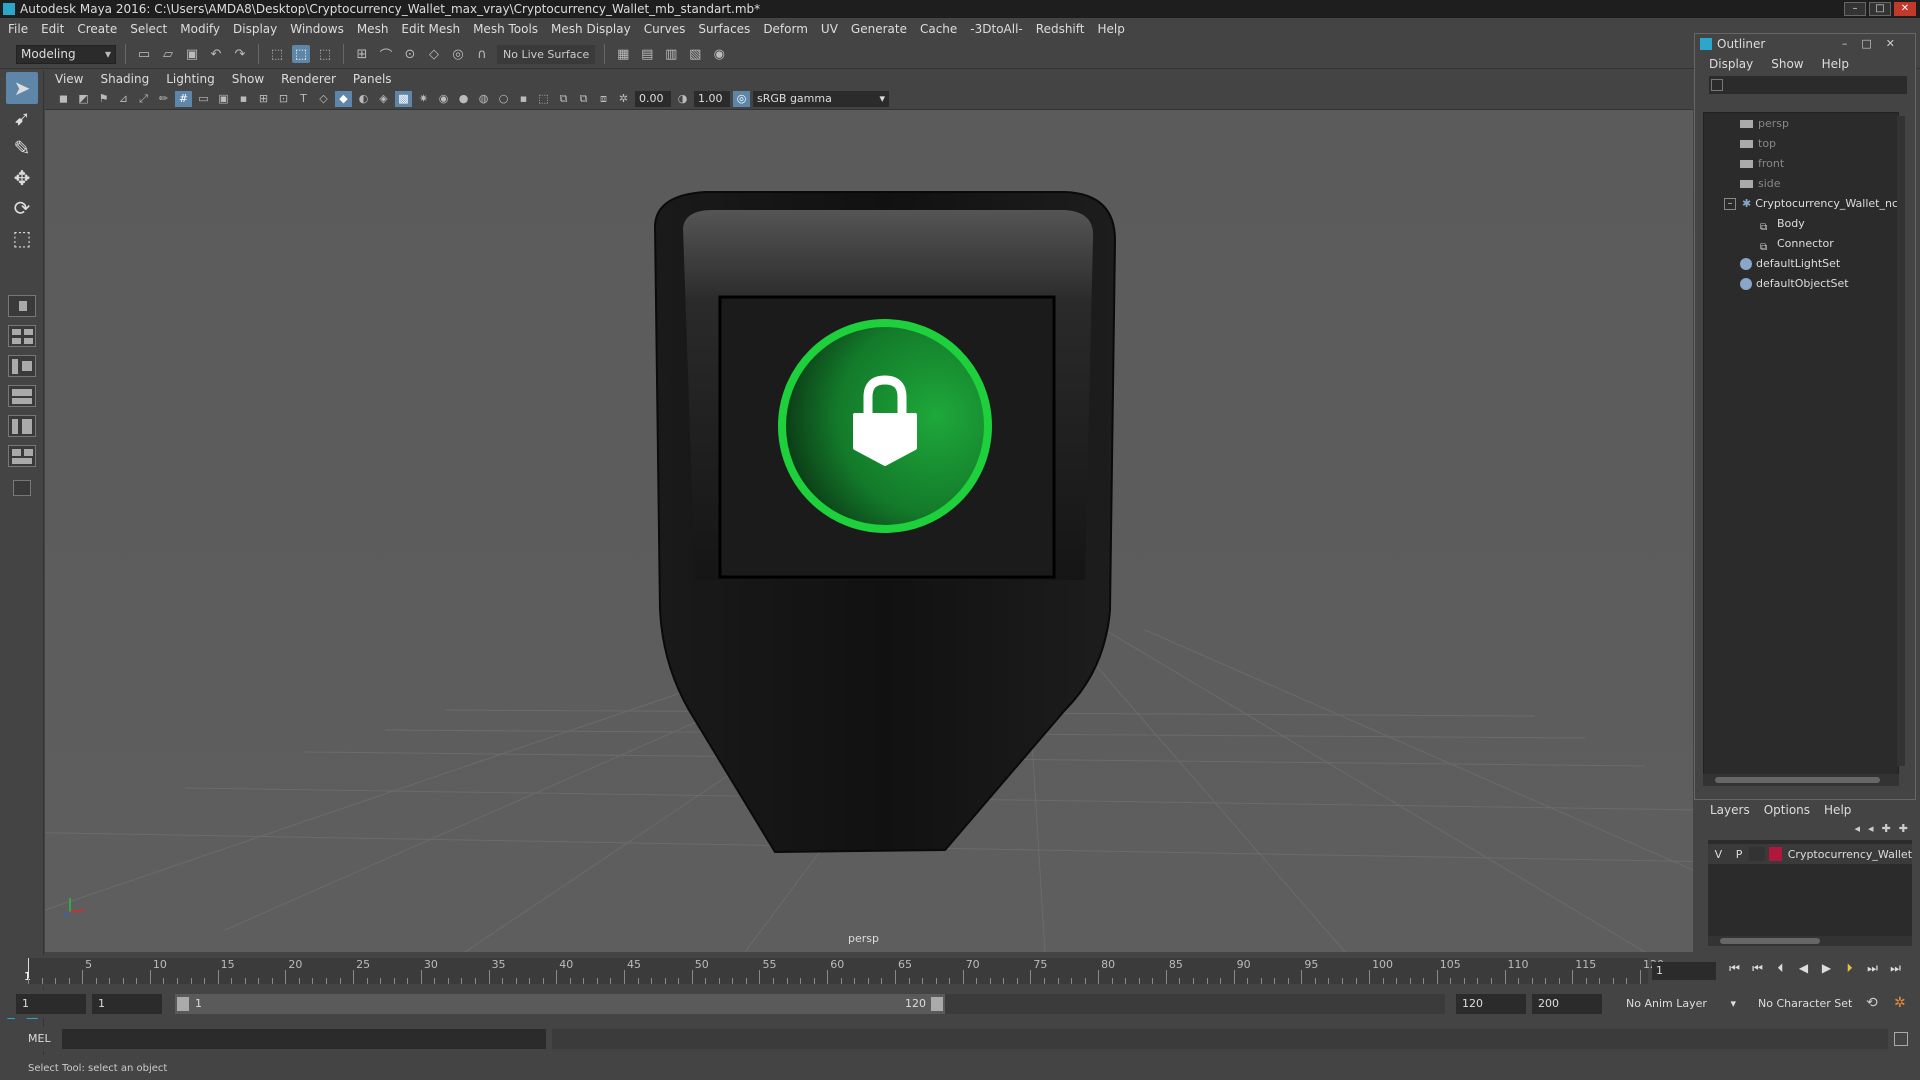 This screenshot has width=1920, height=1080. I want to click on layer-color-swatch, so click(1775, 854).